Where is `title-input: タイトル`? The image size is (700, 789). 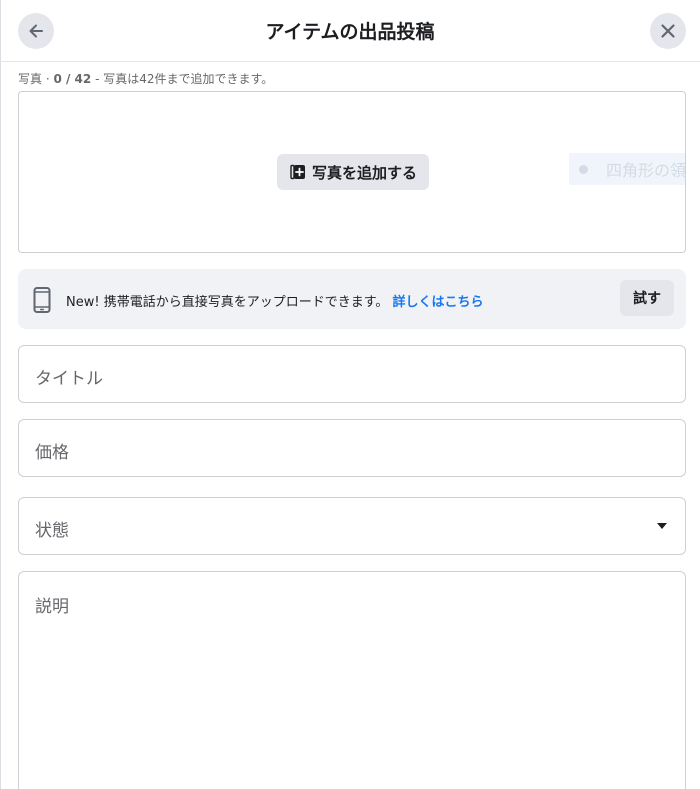 title-input: タイトル is located at coordinates (352, 374).